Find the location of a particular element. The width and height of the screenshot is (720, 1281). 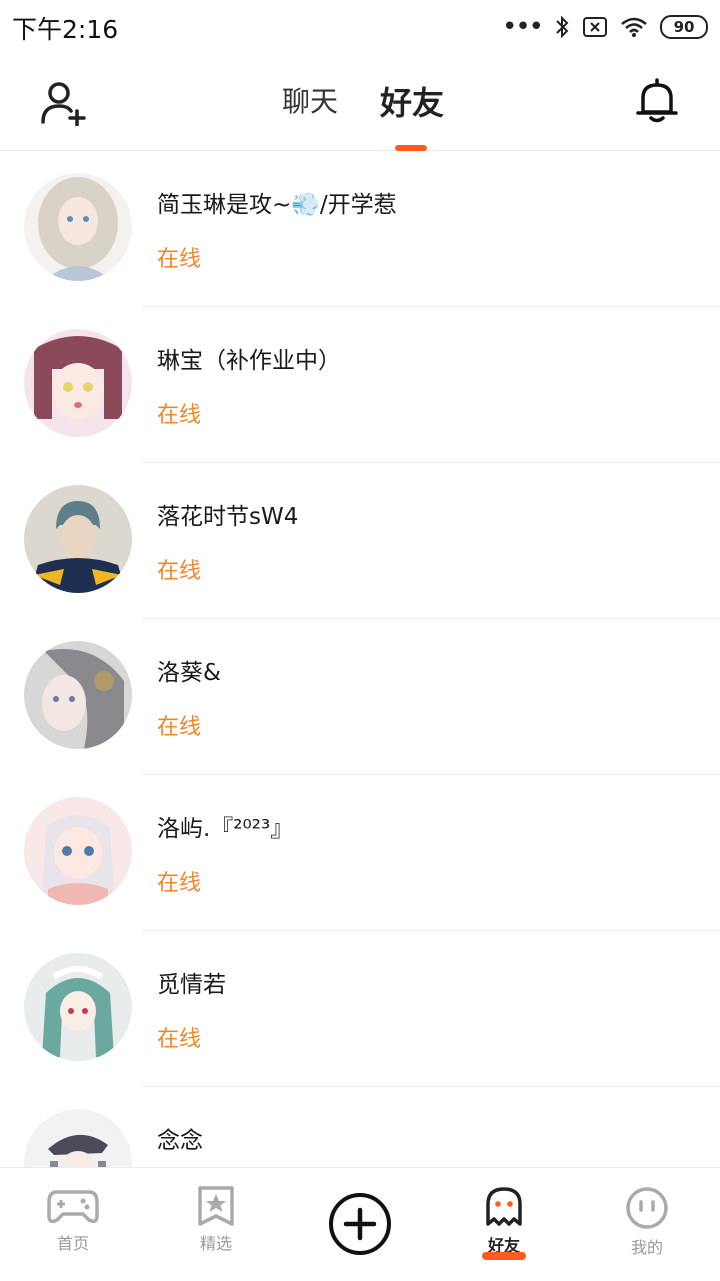

nav-home: 首页 is located at coordinates (73, 1220).